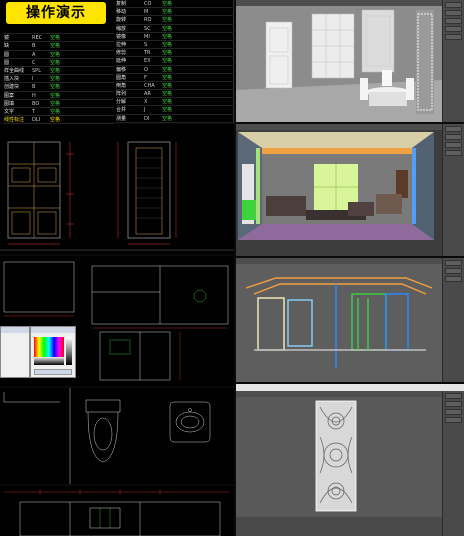 Image resolution: width=464 pixels, height=536 pixels. Describe the element at coordinates (121, 118) in the screenshot. I see `command-name: 测量` at that location.